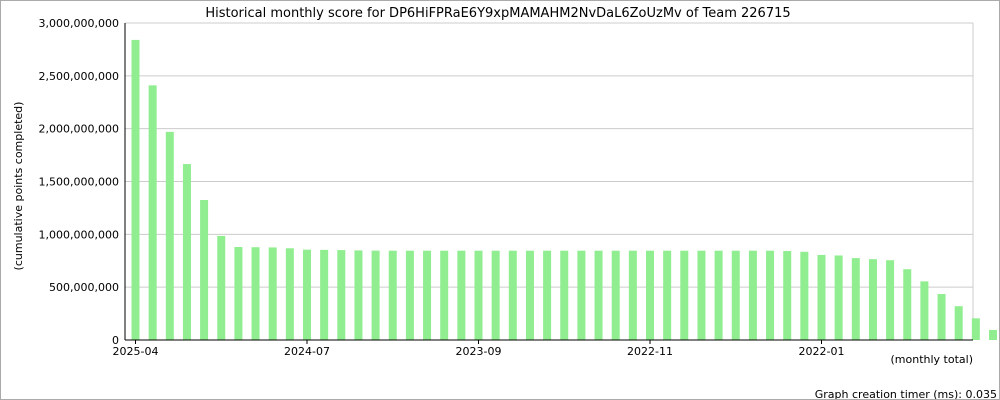 The height and width of the screenshot is (400, 1000). What do you see at coordinates (822, 351) in the screenshot?
I see `x-tick-label: 2022-01` at bounding box center [822, 351].